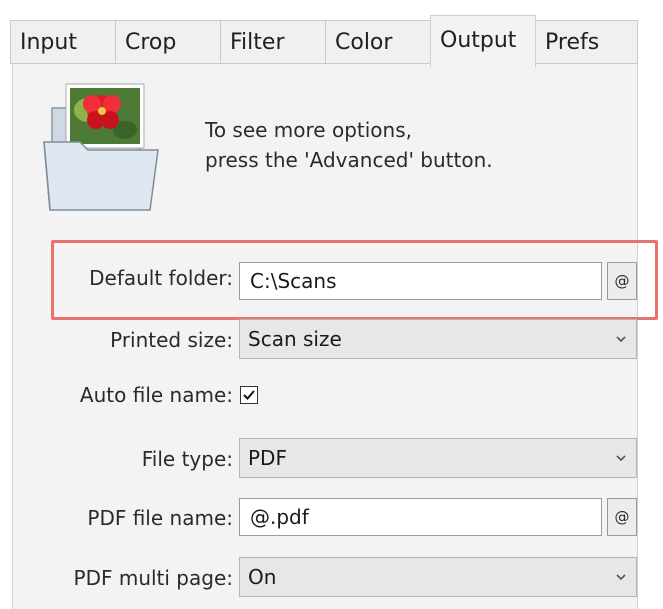 Image resolution: width=663 pixels, height=609 pixels. Describe the element at coordinates (483, 41) in the screenshot. I see `tab-output: Output` at that location.